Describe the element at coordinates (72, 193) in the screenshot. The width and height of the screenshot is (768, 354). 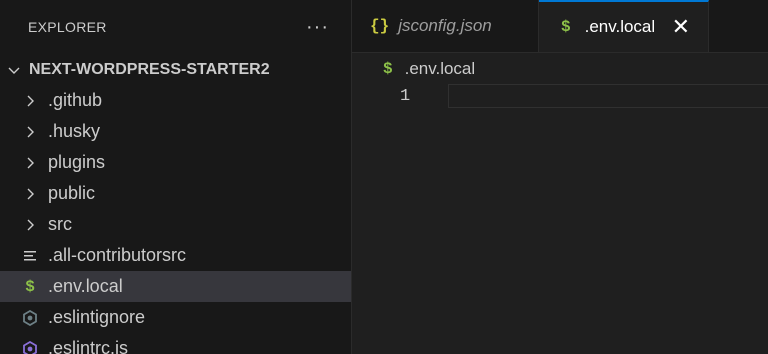
I see `tree-item-label: public` at that location.